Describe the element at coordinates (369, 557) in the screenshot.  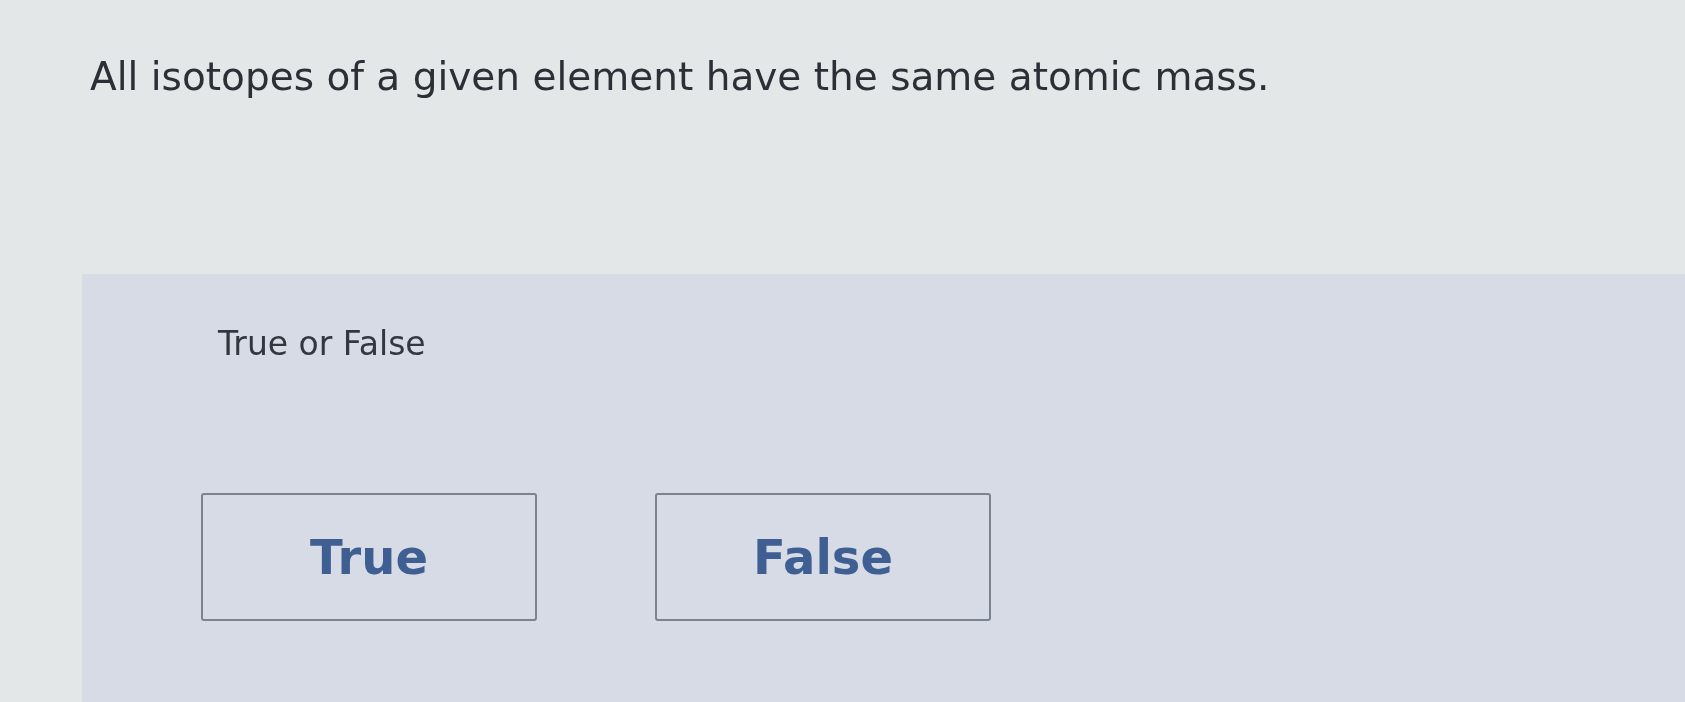
I see `answer-option-button: True` at that location.